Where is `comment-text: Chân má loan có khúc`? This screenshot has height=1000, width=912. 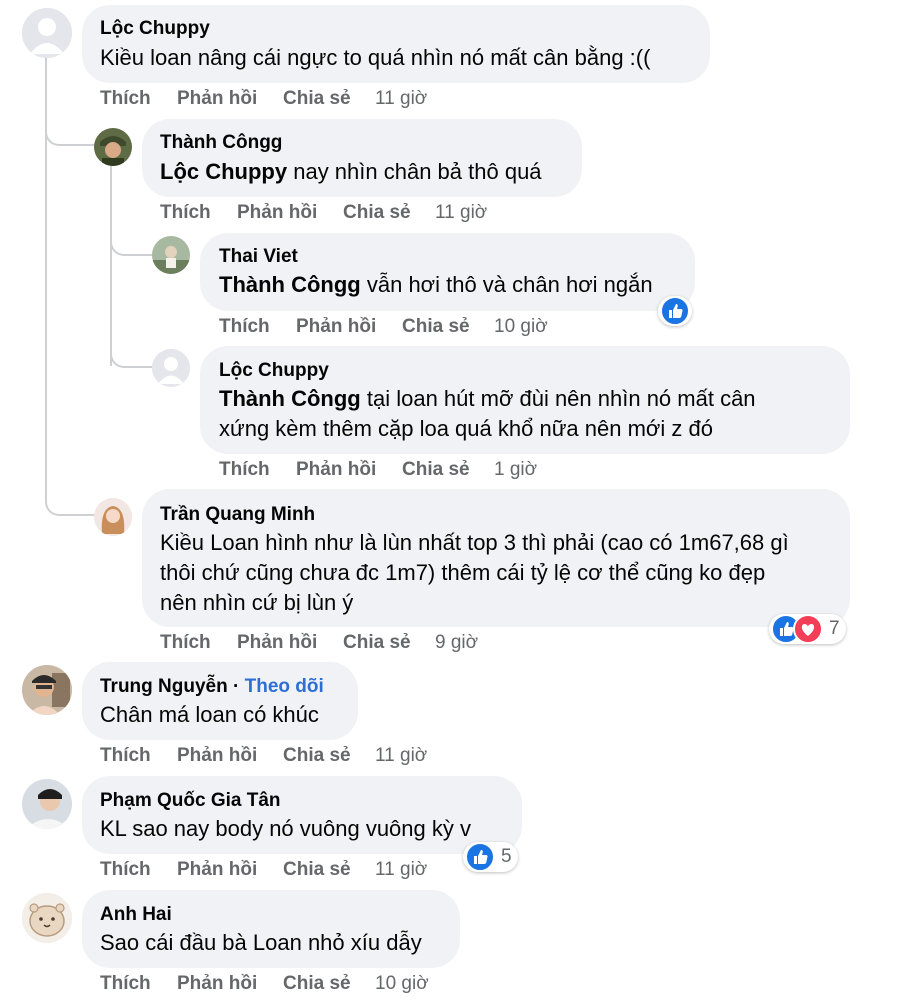
comment-text: Chân má loan có khúc is located at coordinates (209, 714).